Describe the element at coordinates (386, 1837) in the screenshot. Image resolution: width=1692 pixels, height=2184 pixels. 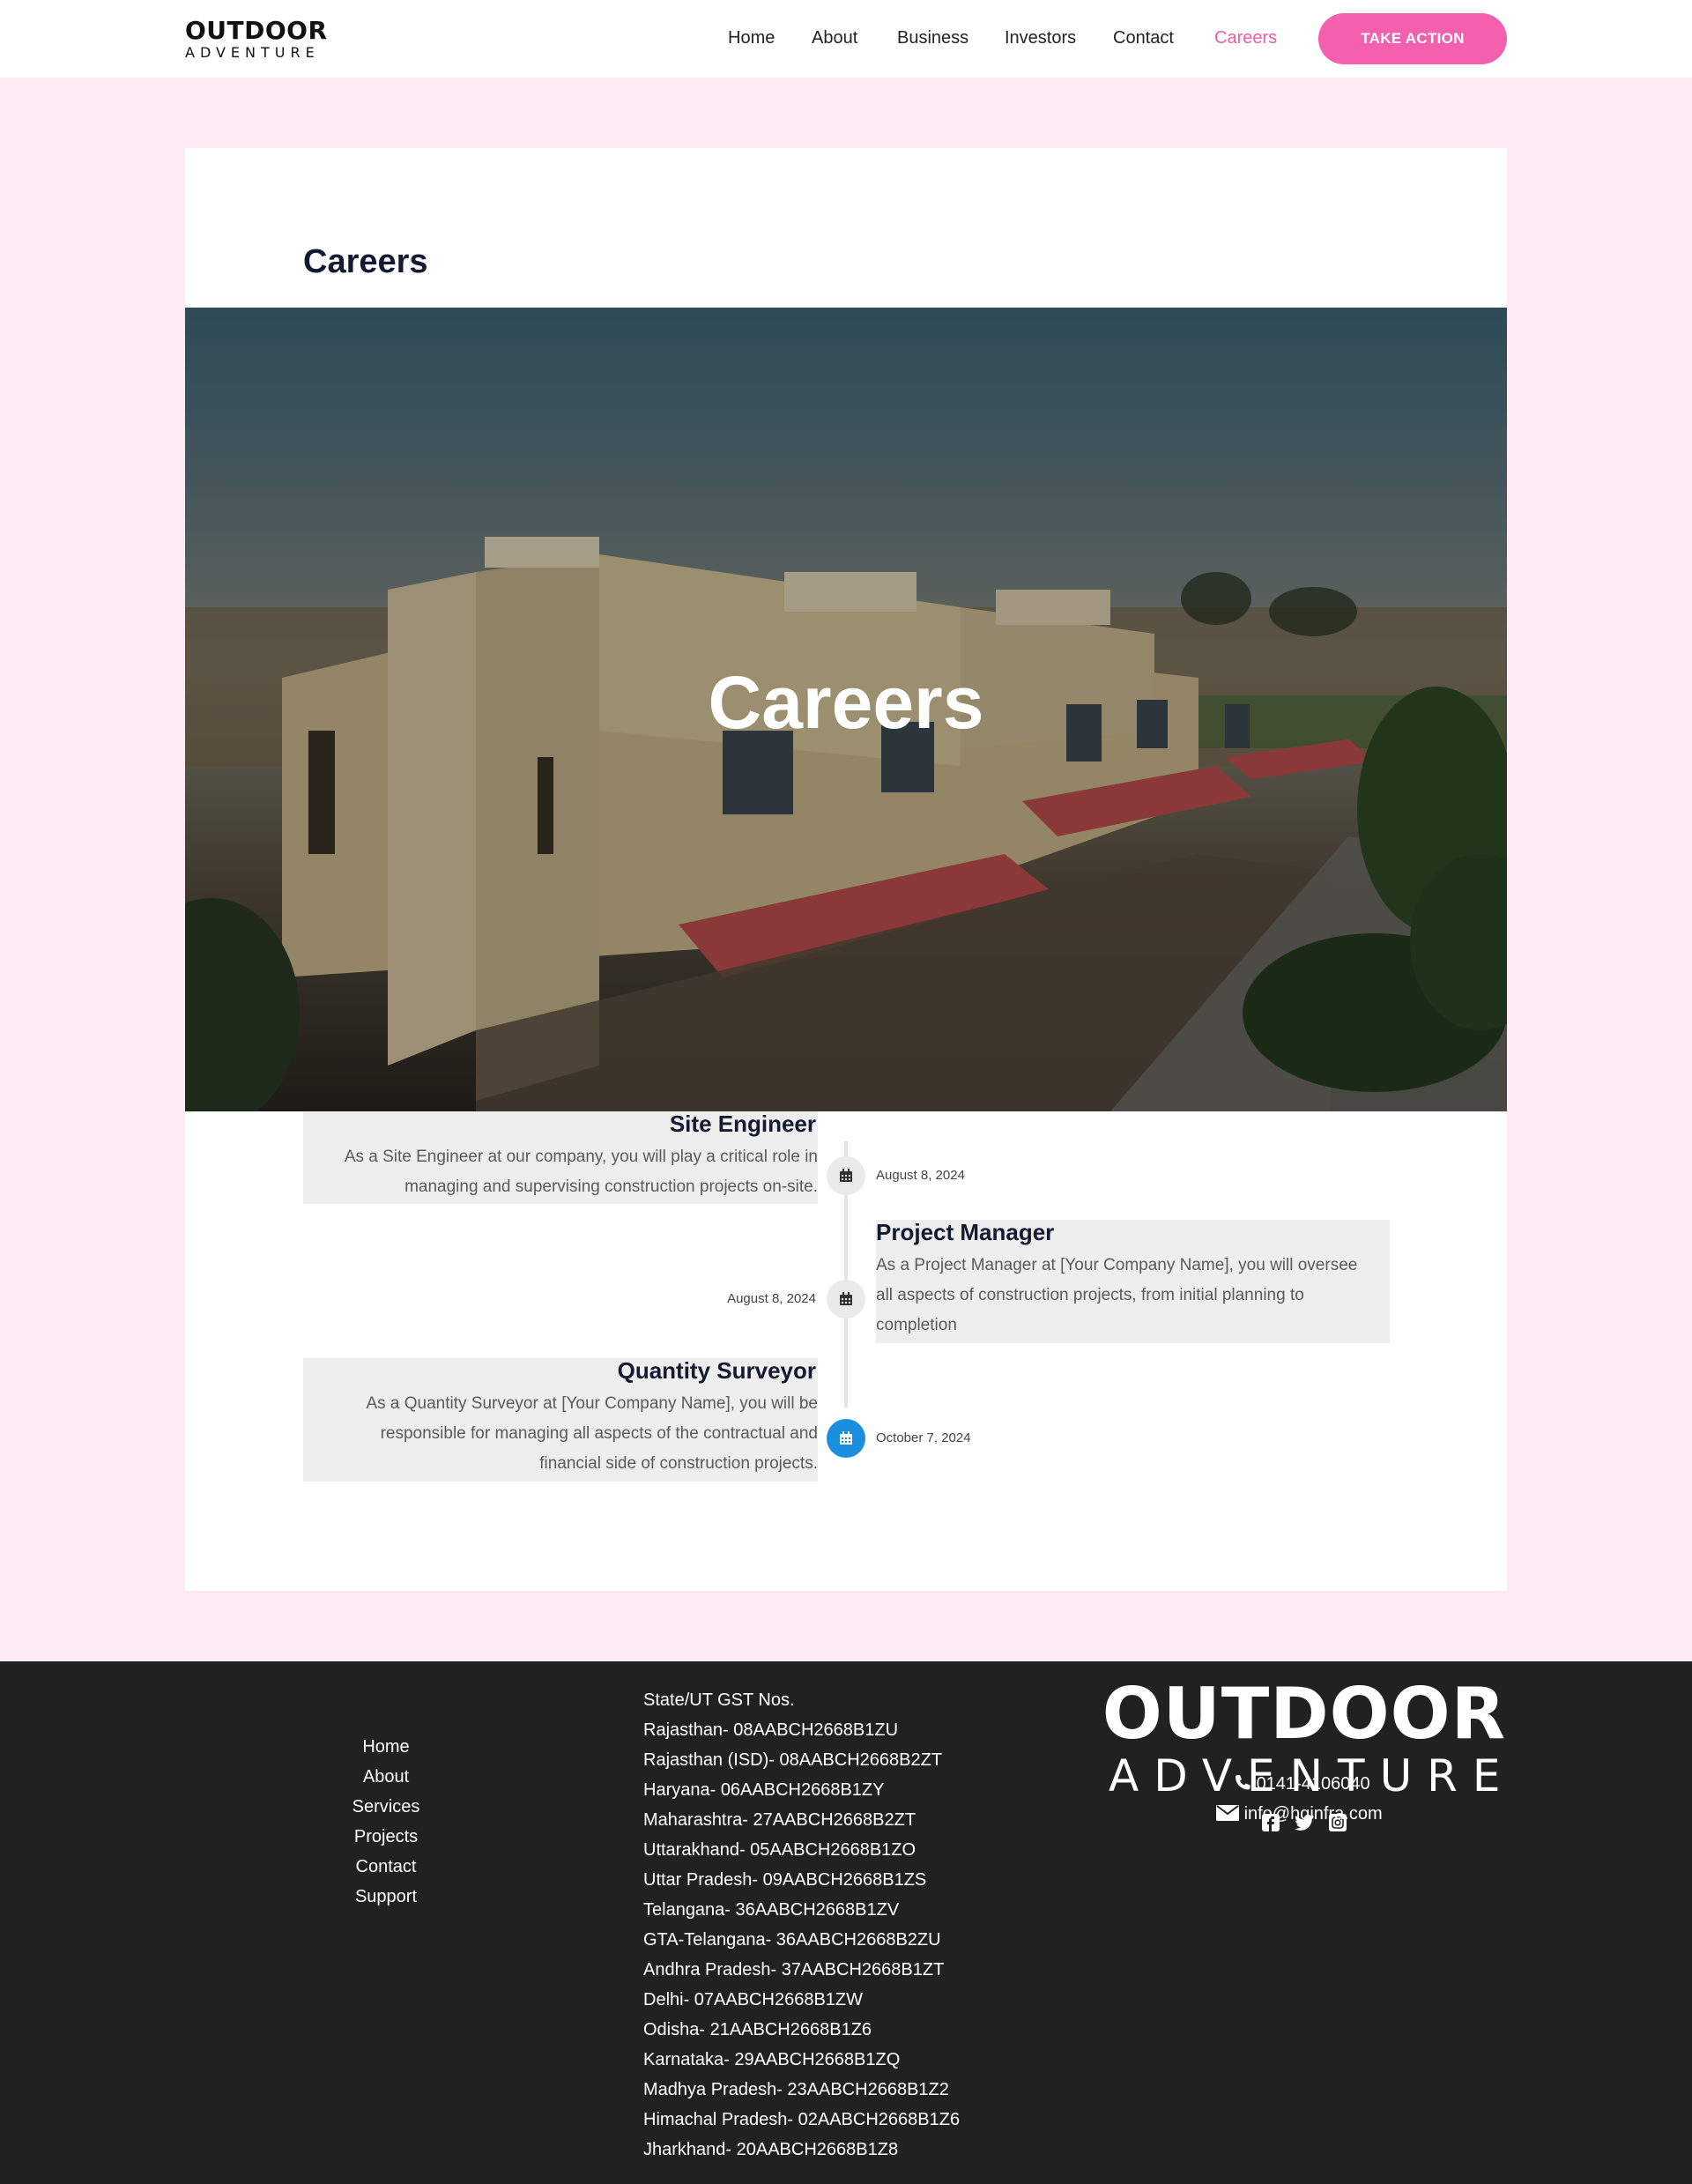
I see `footer-link-projects: Projects` at that location.